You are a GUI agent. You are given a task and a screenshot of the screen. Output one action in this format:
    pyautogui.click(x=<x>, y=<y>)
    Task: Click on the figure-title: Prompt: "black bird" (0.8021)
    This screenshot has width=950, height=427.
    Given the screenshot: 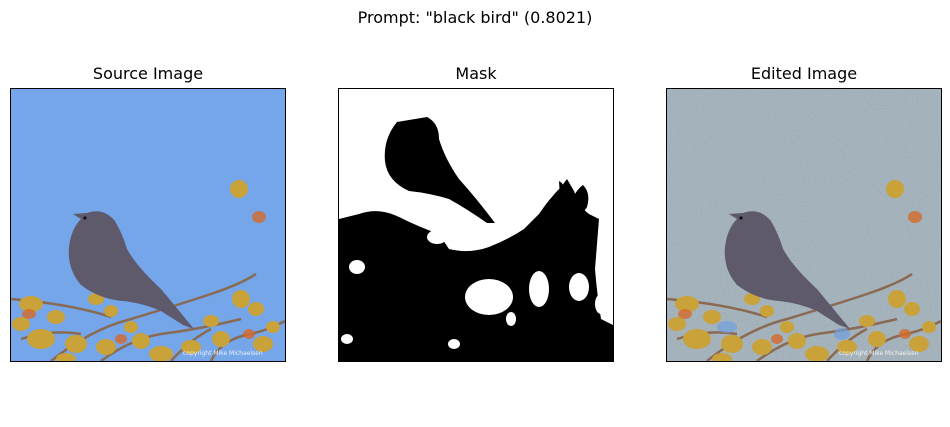 What is the action you would take?
    pyautogui.click(x=475, y=17)
    